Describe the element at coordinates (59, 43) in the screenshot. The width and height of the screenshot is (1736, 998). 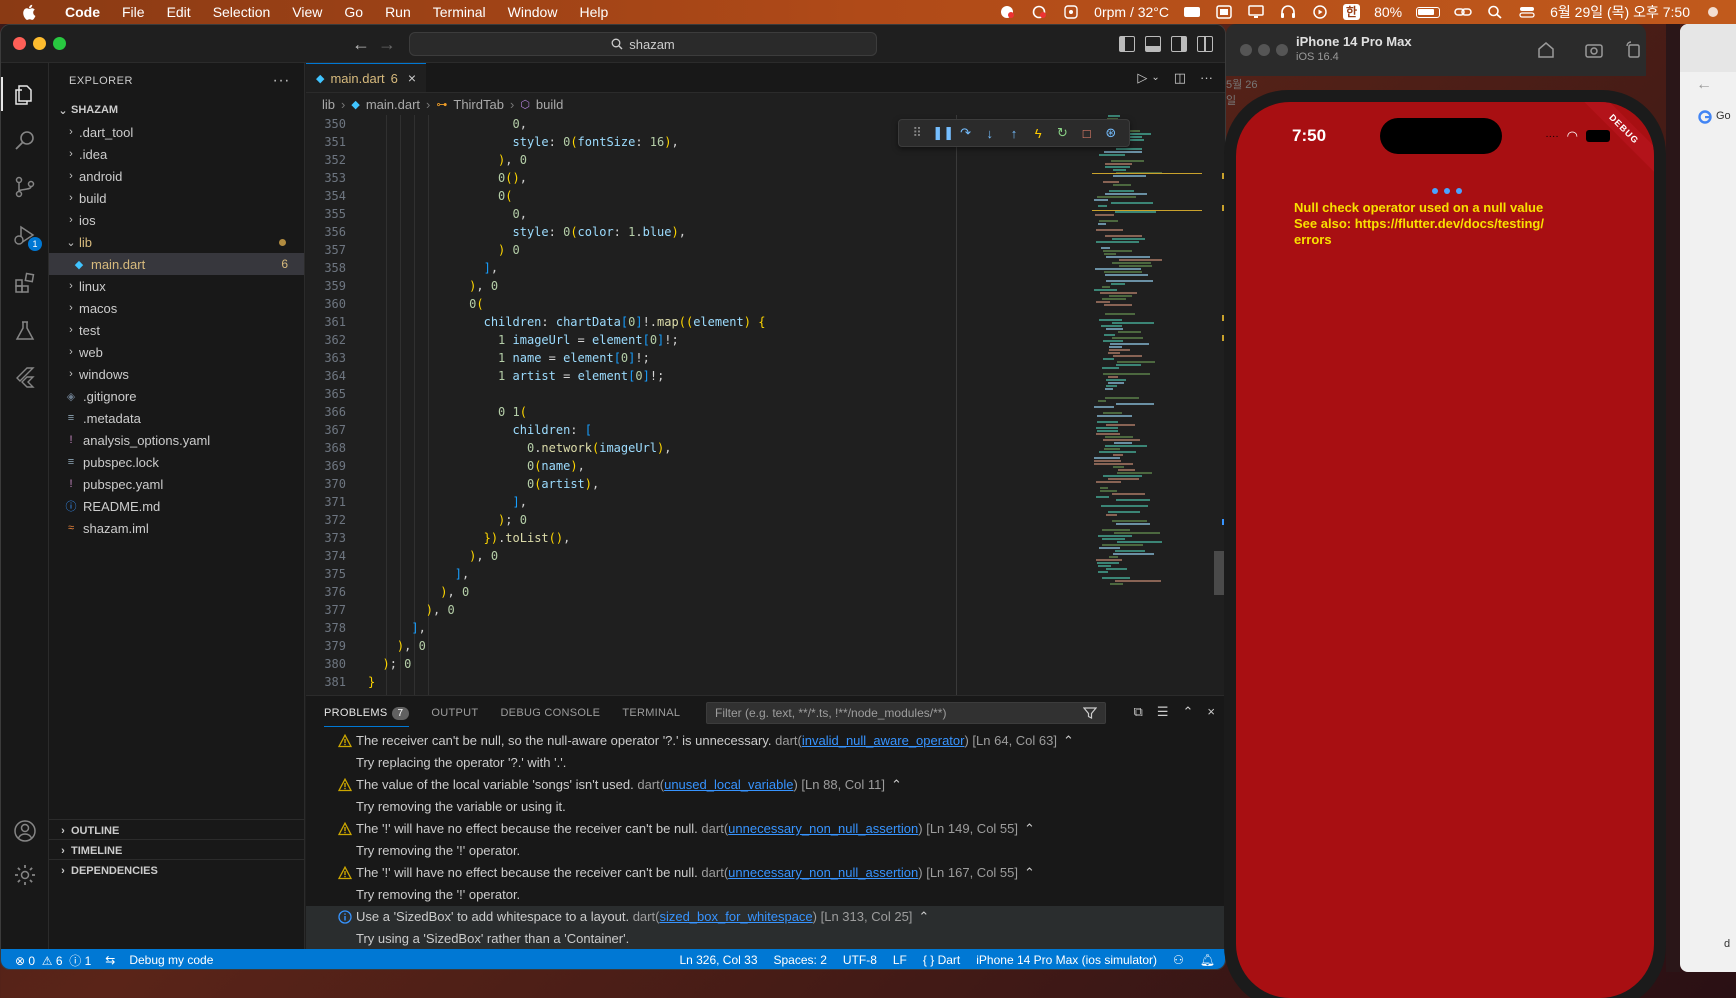
I see `window-zoom-button` at that location.